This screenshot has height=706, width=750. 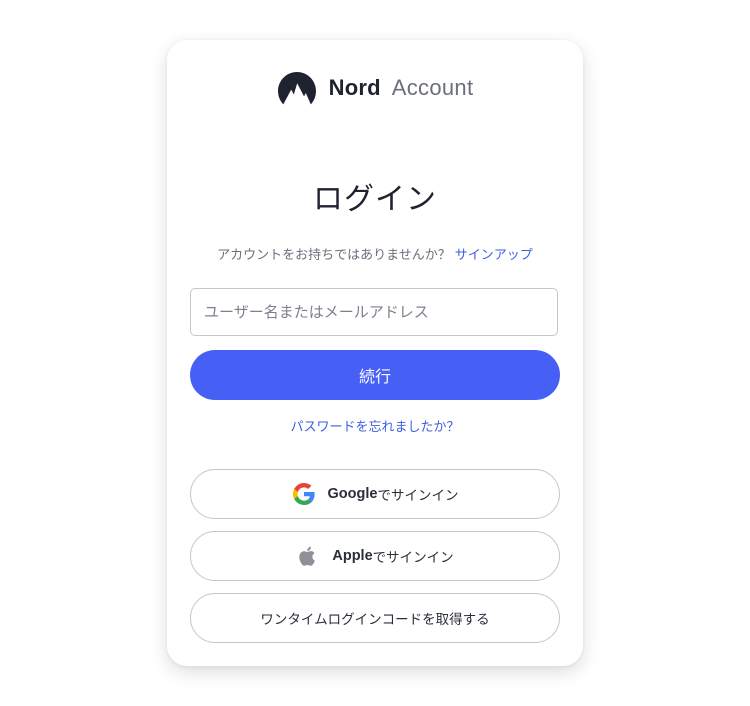 I want to click on google-label: Google, so click(x=352, y=494).